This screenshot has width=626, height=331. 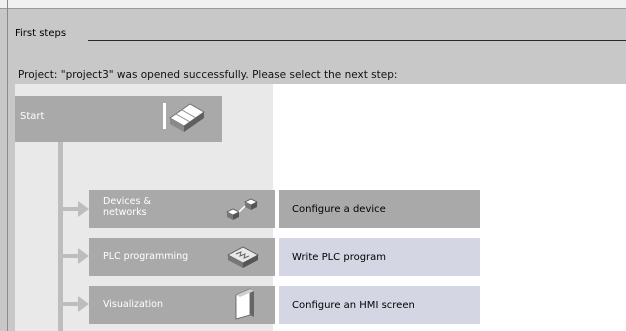 What do you see at coordinates (184, 118) in the screenshot?
I see `start-portal-icon` at bounding box center [184, 118].